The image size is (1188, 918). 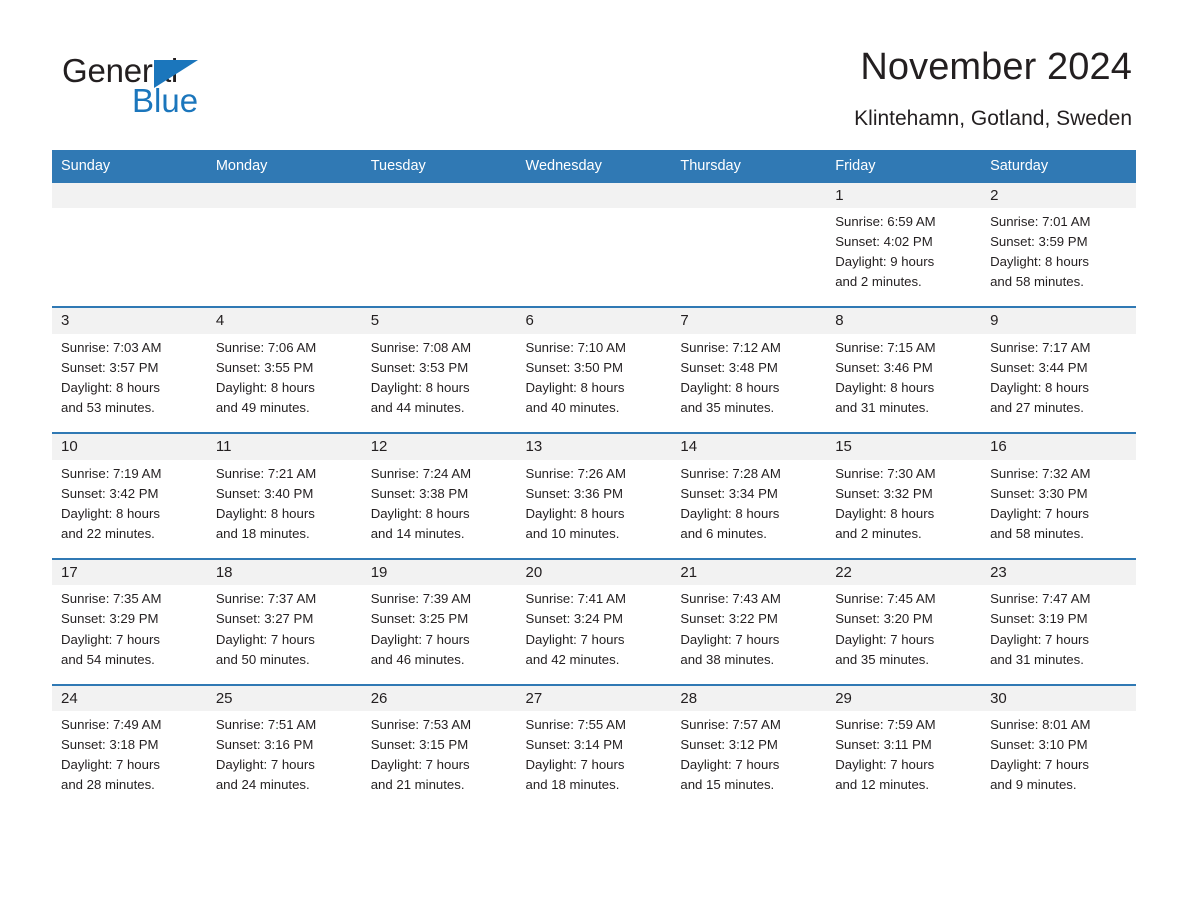 I want to click on detail-sunrise: Sunrise: 7:01 AM, so click(x=1040, y=222).